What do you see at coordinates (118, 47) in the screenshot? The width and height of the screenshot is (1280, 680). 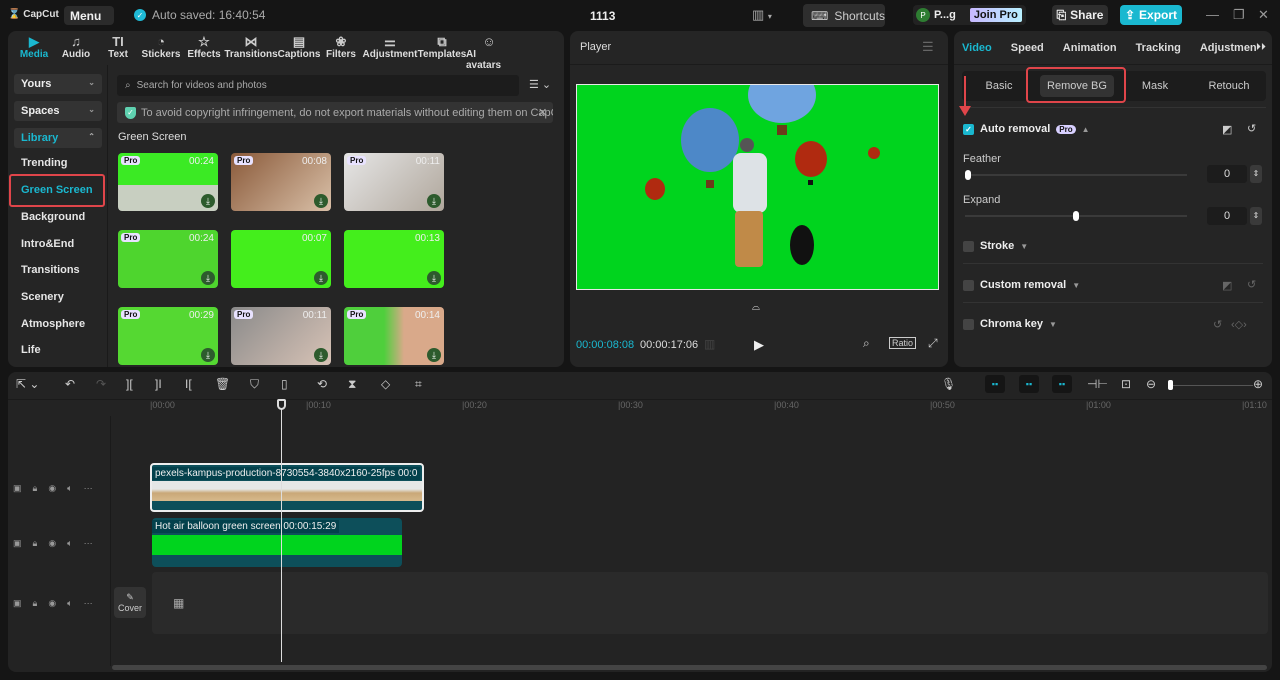 I see `tab-text: TI Text` at bounding box center [118, 47].